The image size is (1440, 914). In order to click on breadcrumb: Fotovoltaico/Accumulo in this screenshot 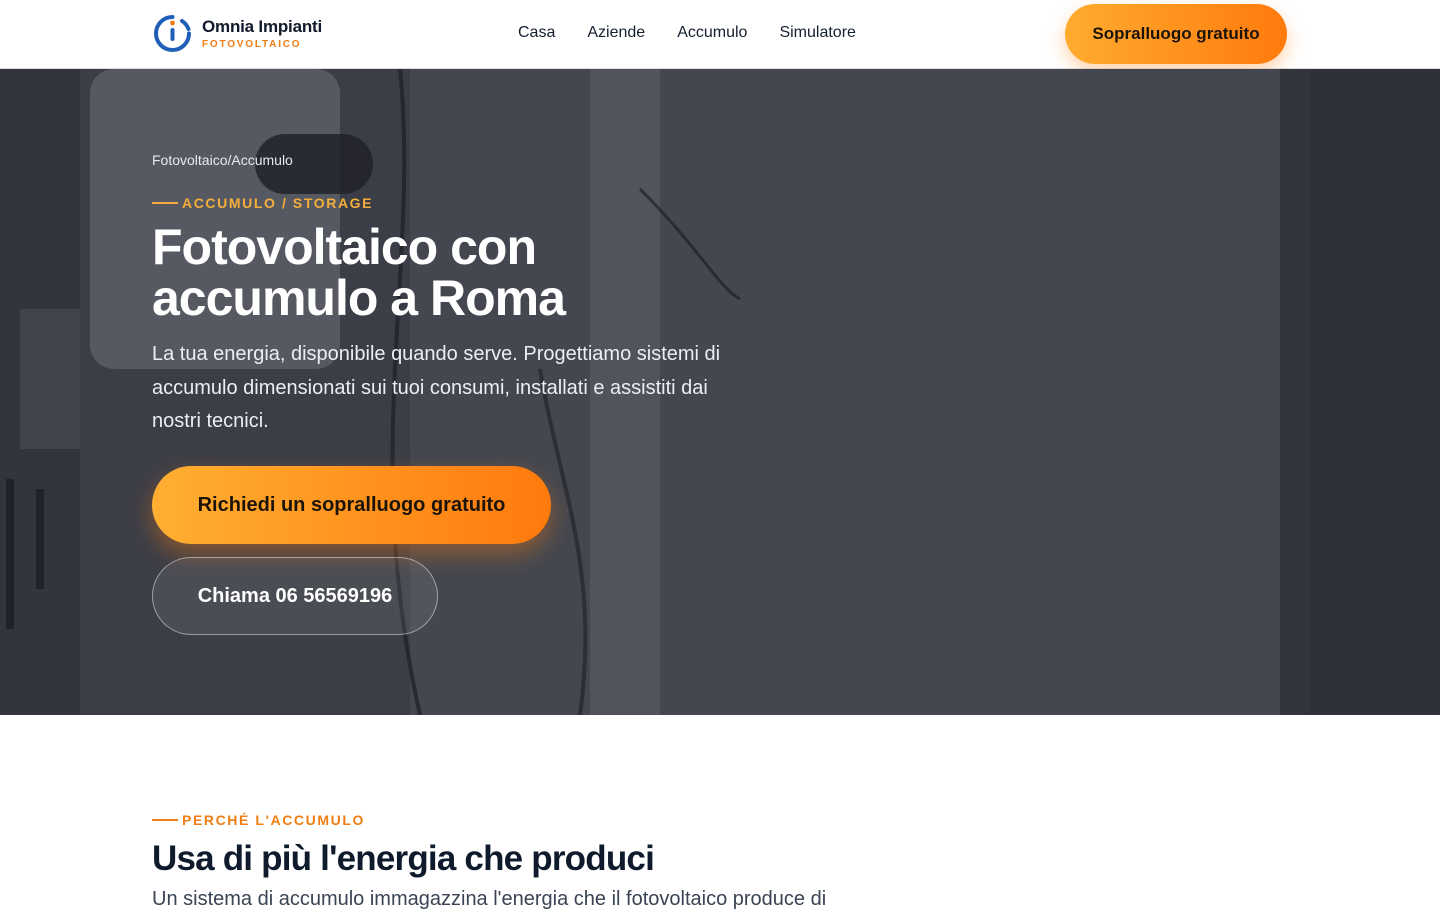, I will do `click(222, 160)`.